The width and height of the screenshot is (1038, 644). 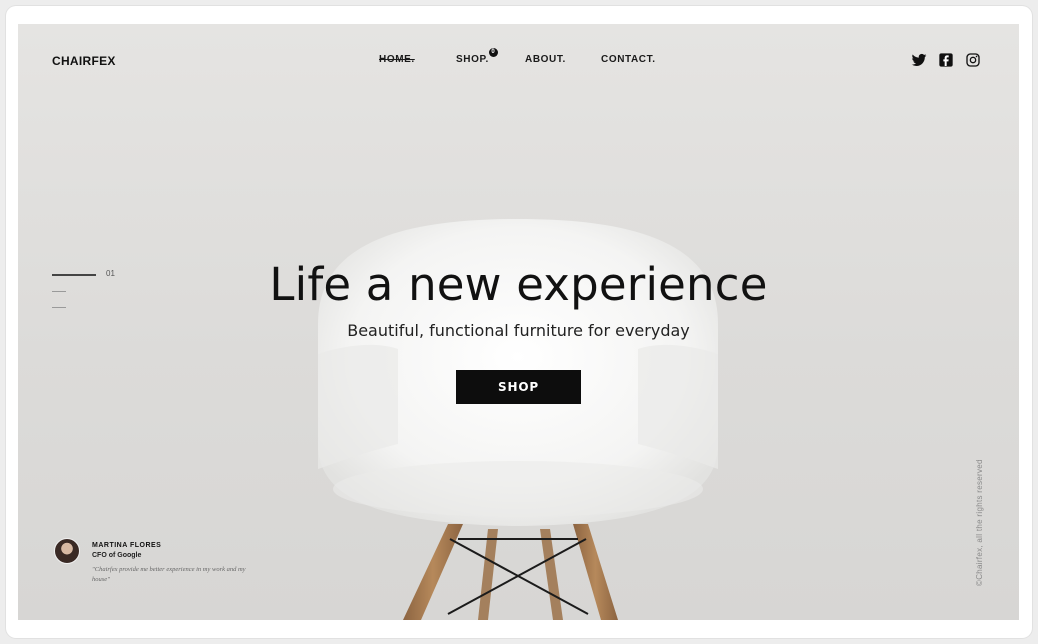 What do you see at coordinates (979, 522) in the screenshot?
I see `copyright-text: ©Chairfex, all the rights reserved` at bounding box center [979, 522].